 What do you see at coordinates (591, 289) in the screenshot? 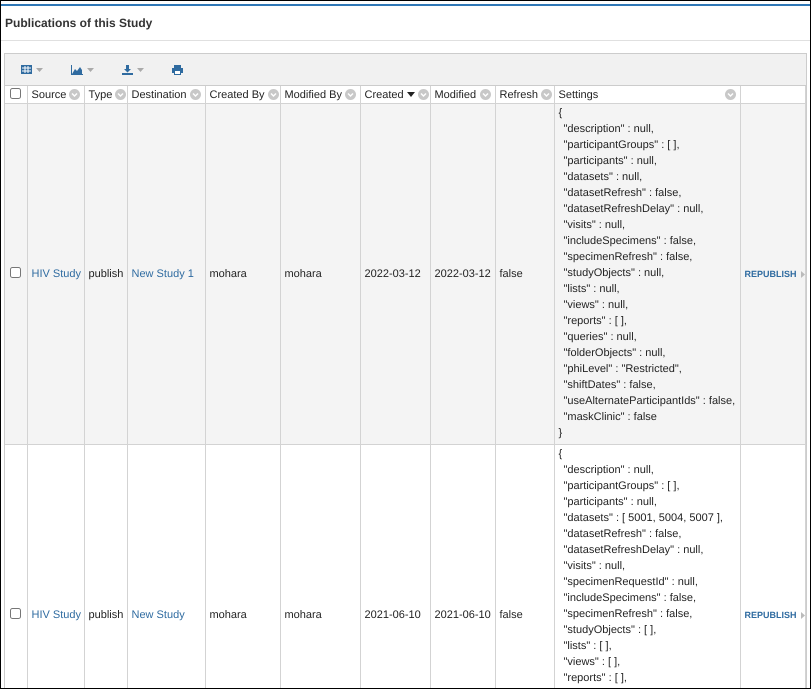
I see `settings-line: "lists" : null,` at bounding box center [591, 289].